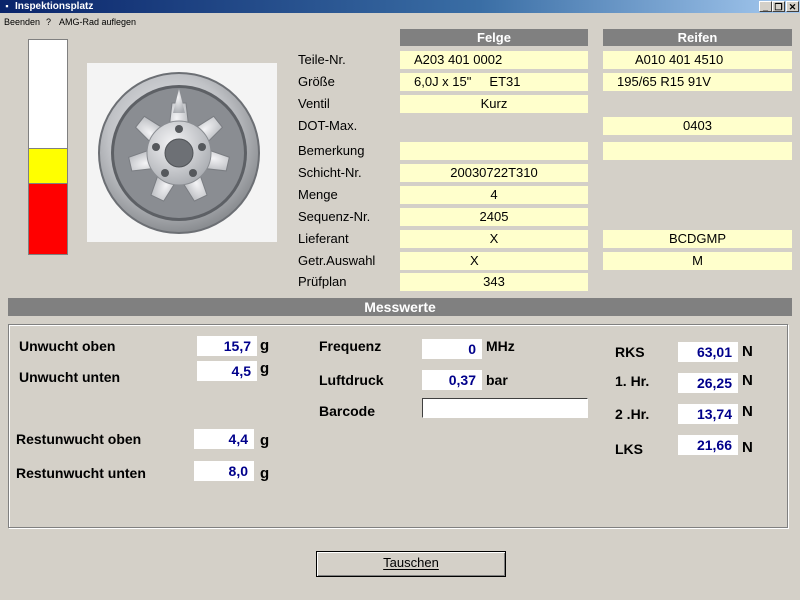 This screenshot has height=600, width=800. I want to click on value-unwucht-oben: 15,7, so click(227, 346).